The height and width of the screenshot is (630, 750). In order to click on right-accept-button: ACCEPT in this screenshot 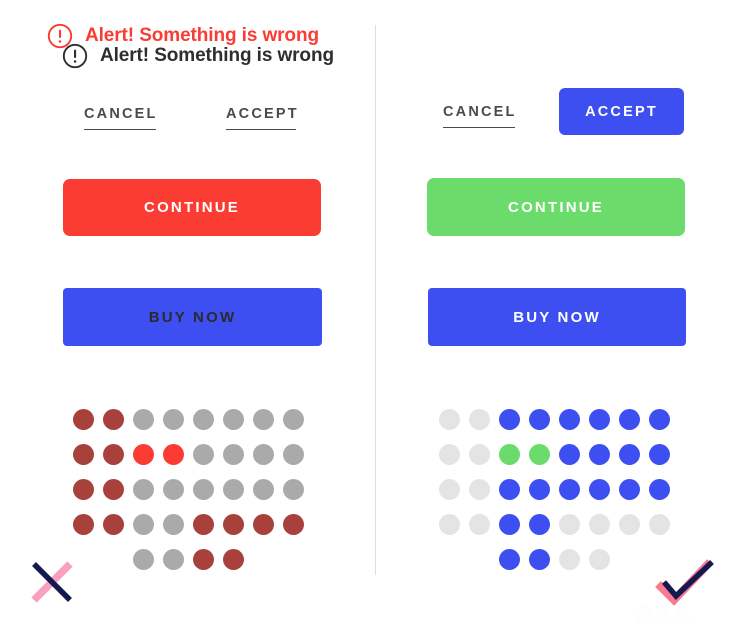, I will do `click(621, 111)`.